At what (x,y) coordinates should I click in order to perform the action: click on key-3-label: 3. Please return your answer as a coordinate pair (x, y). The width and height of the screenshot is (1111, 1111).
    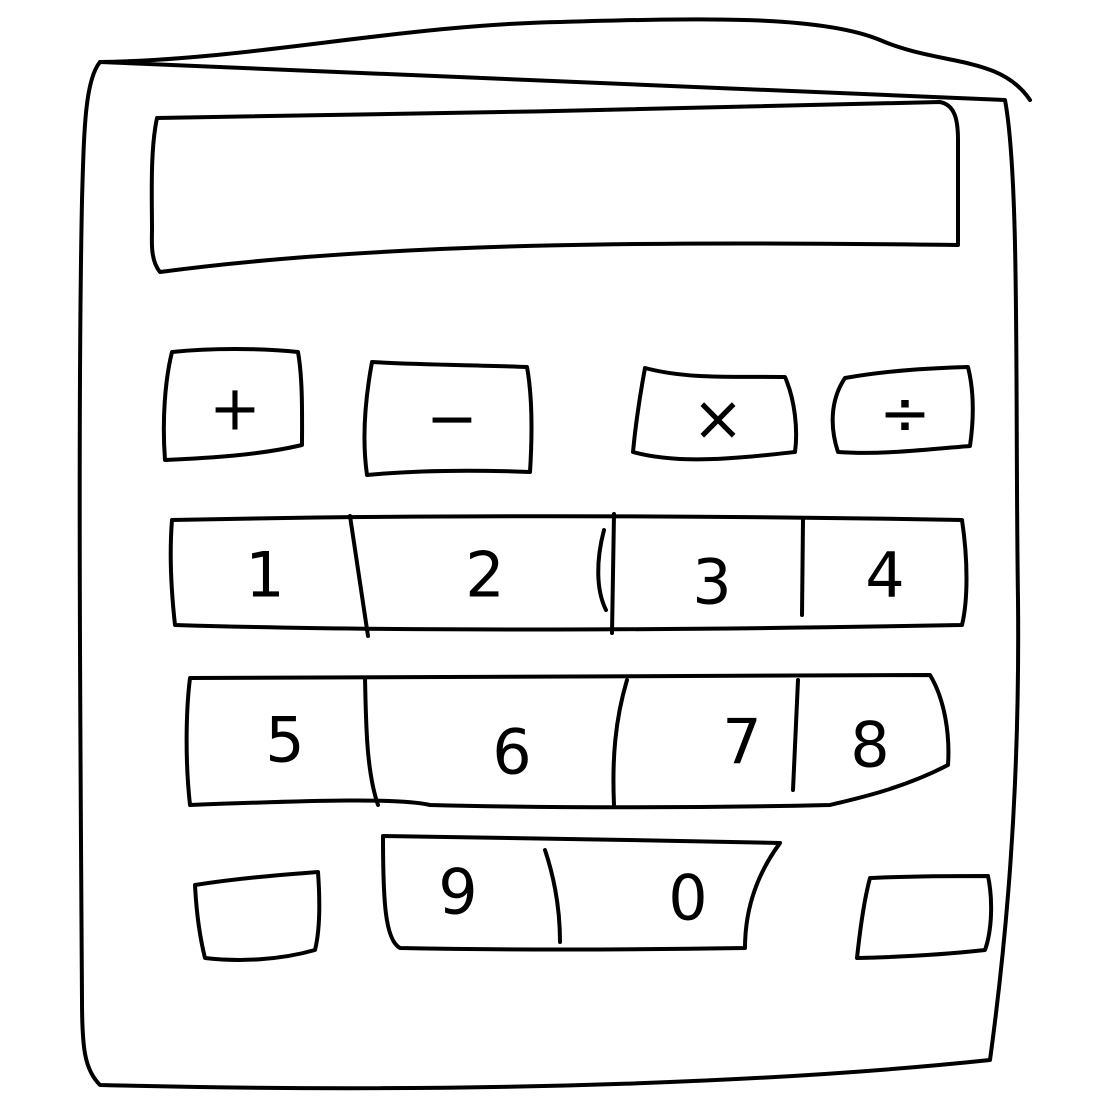
    Looking at the image, I should click on (711, 582).